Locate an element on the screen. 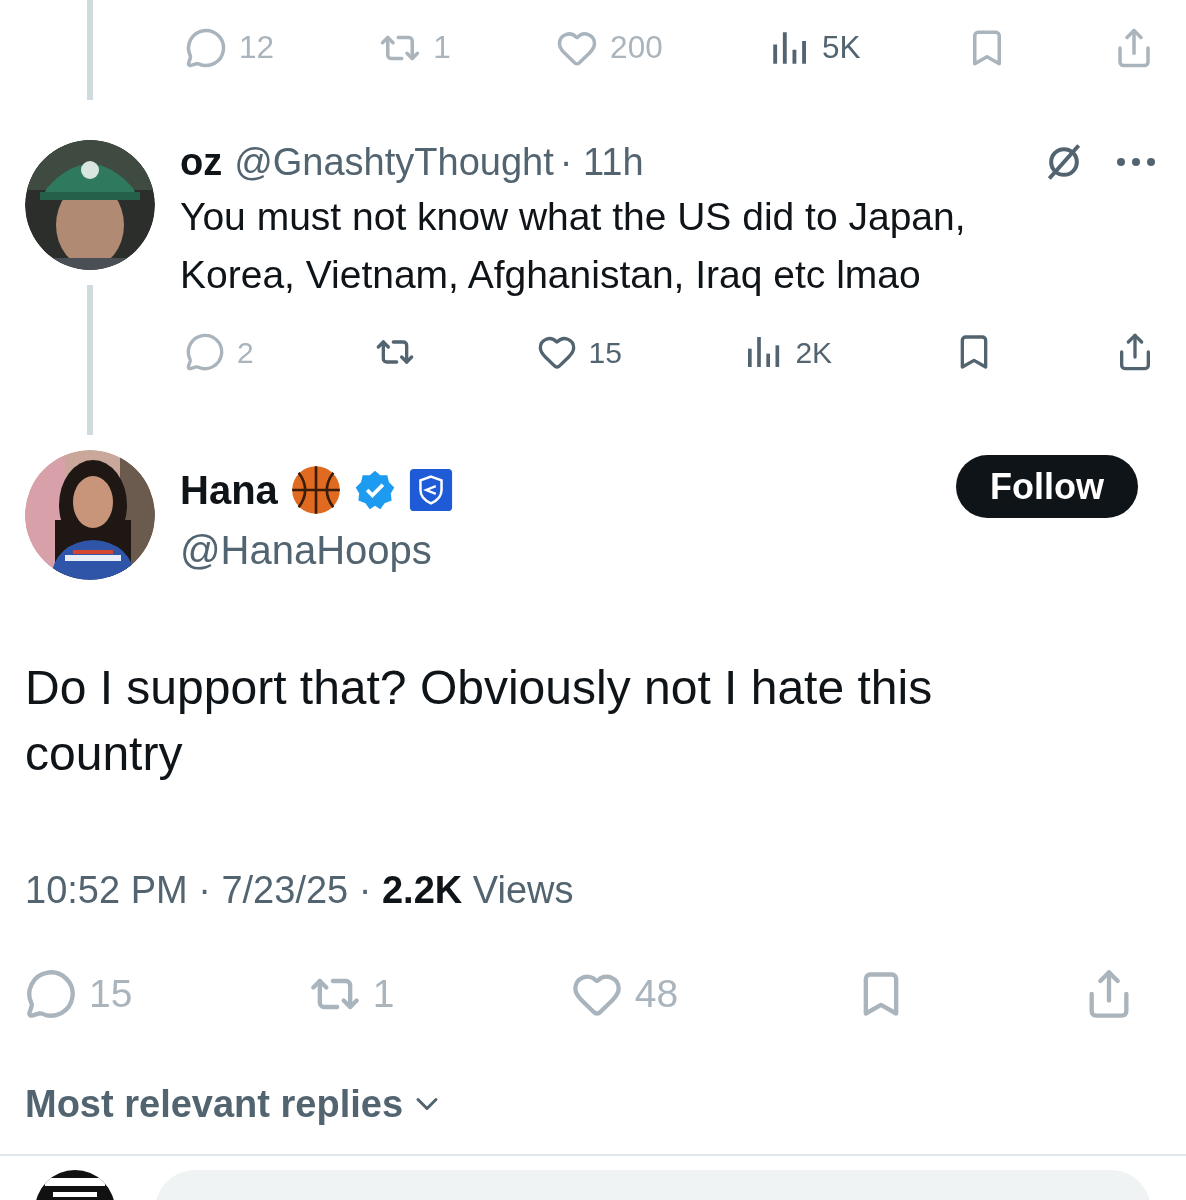 The image size is (1186, 1200). reply-action: 12 is located at coordinates (230, 47).